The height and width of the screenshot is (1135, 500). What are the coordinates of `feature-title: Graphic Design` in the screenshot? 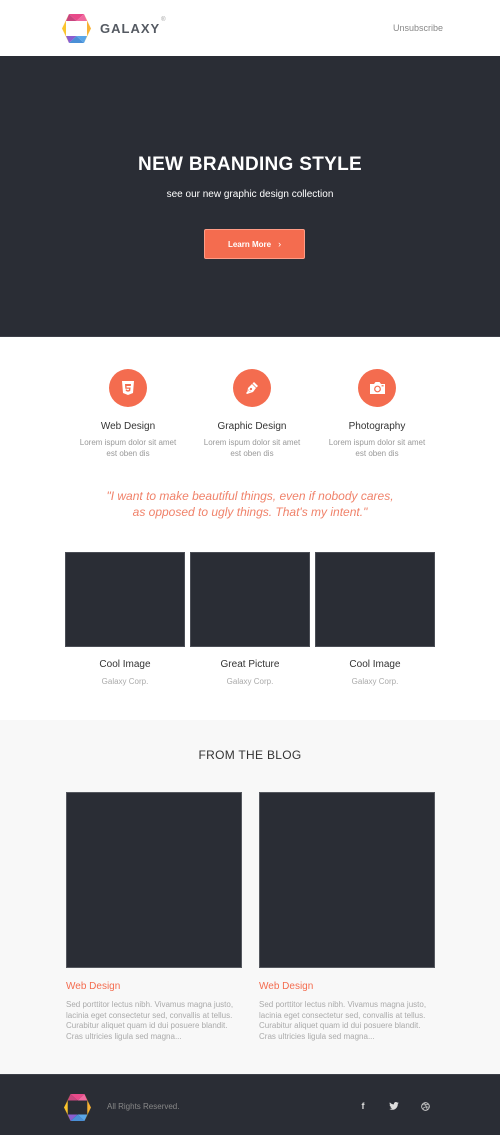 It's located at (252, 426).